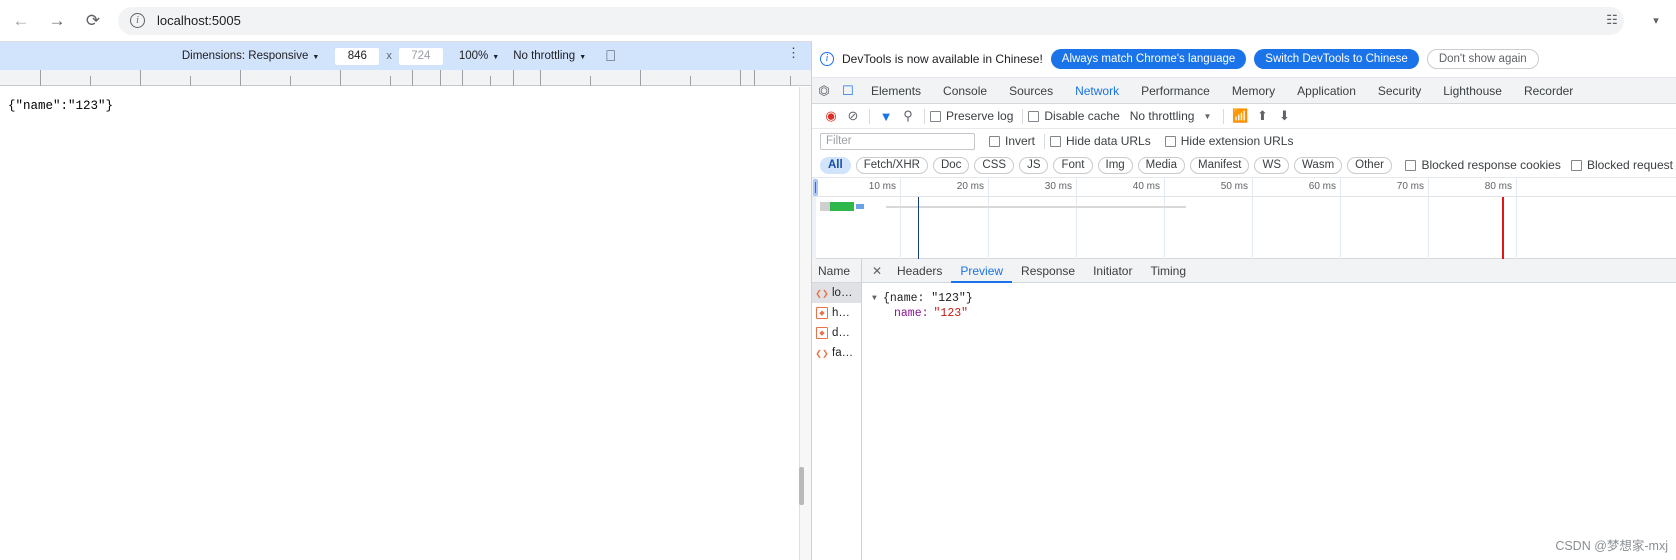 This screenshot has width=1676, height=560. Describe the element at coordinates (801, 486) in the screenshot. I see `panel-resize-handle` at that location.